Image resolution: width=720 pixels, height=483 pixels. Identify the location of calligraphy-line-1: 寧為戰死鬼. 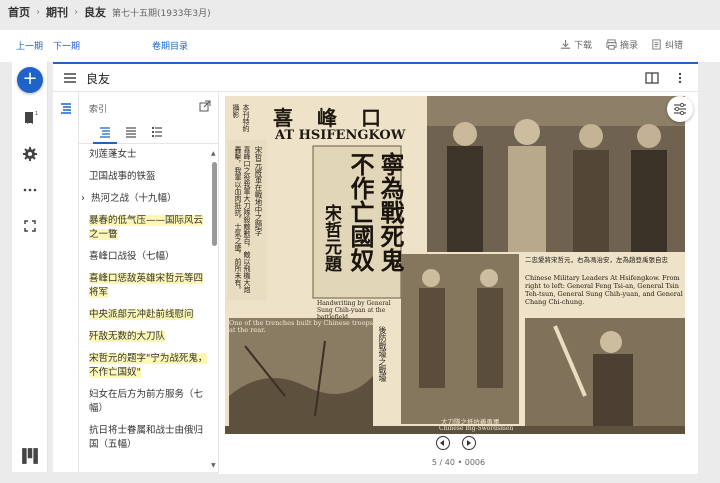
(390, 212).